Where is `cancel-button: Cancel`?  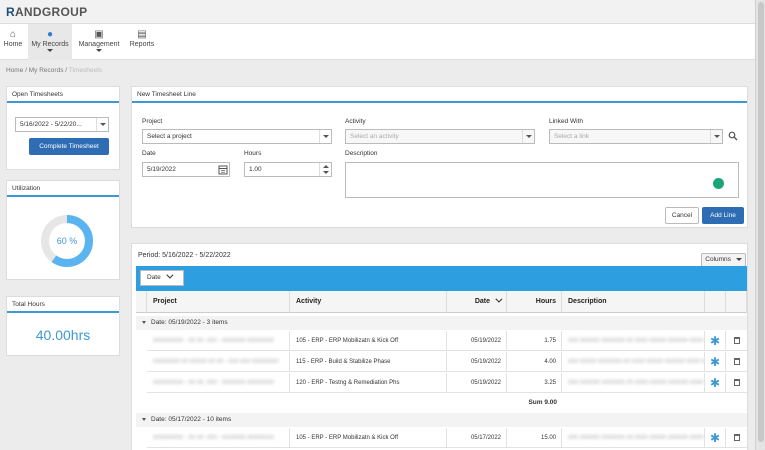 cancel-button: Cancel is located at coordinates (682, 215).